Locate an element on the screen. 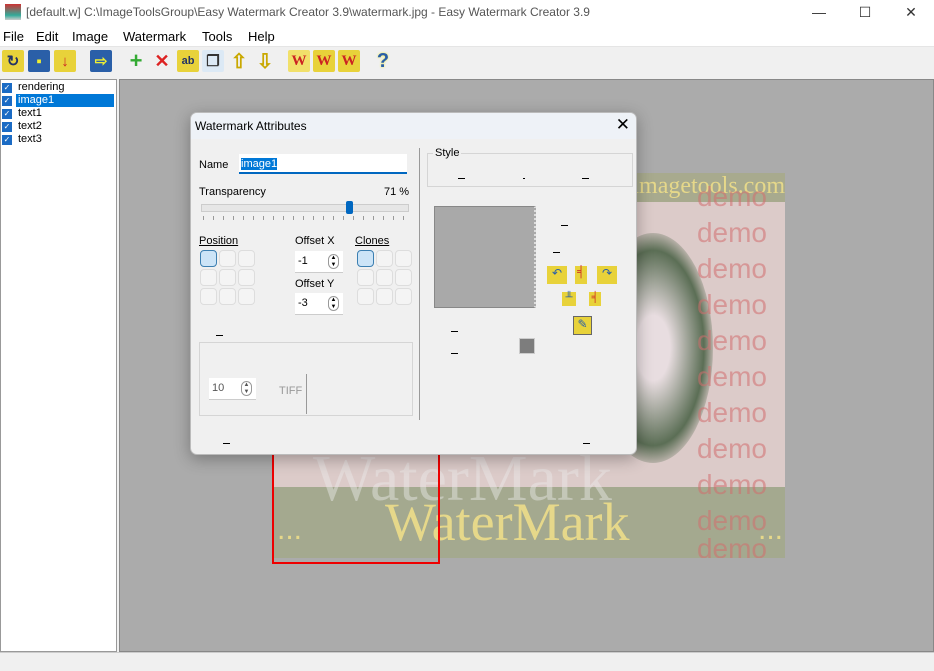  minimize-button: — is located at coordinates (819, 12).